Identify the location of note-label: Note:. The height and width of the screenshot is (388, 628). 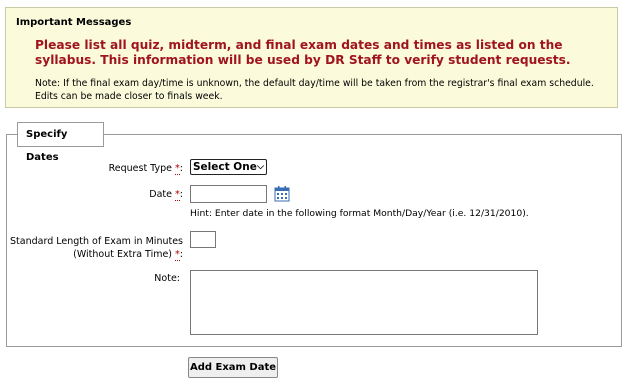
(167, 278).